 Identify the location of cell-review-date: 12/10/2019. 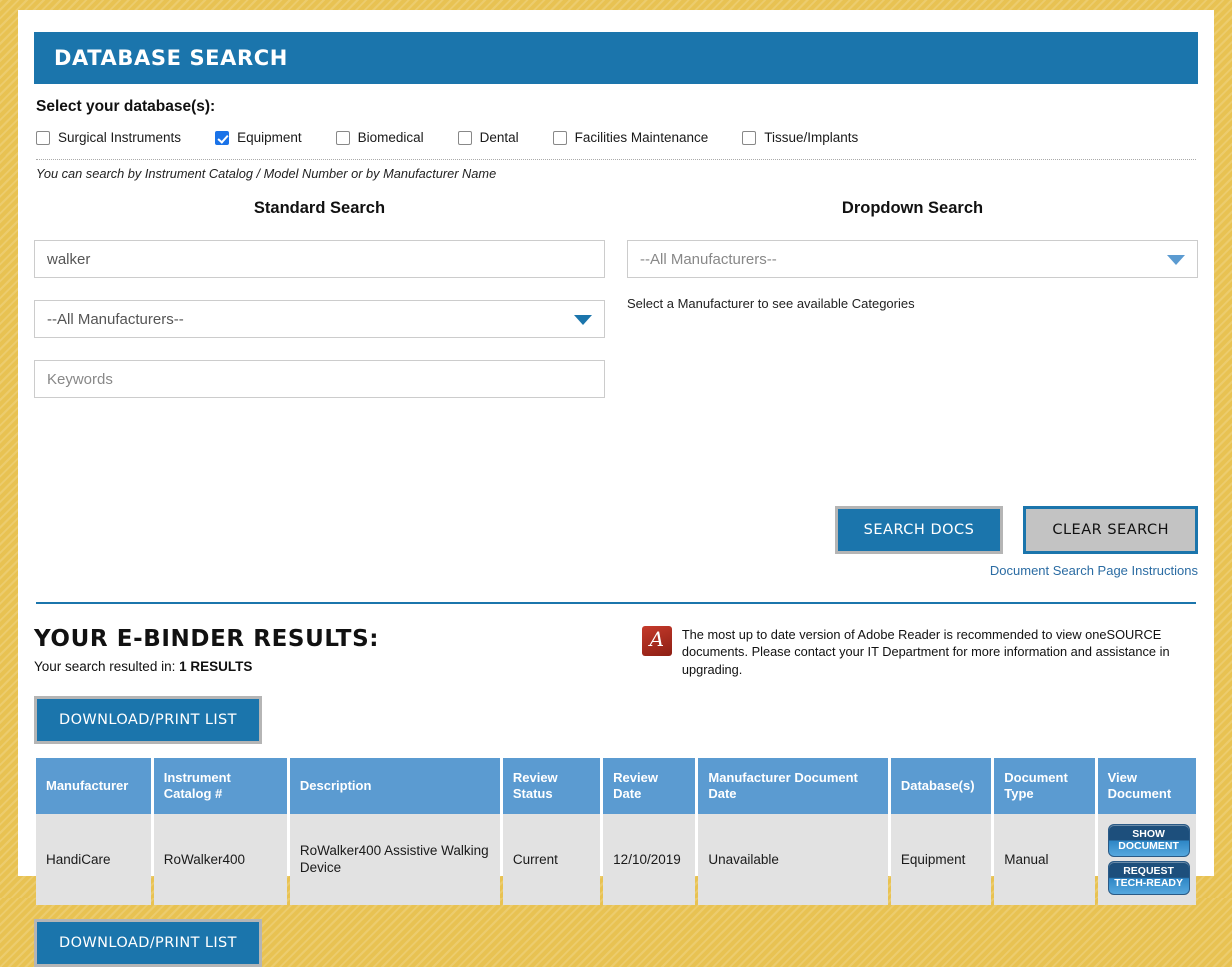
(649, 859).